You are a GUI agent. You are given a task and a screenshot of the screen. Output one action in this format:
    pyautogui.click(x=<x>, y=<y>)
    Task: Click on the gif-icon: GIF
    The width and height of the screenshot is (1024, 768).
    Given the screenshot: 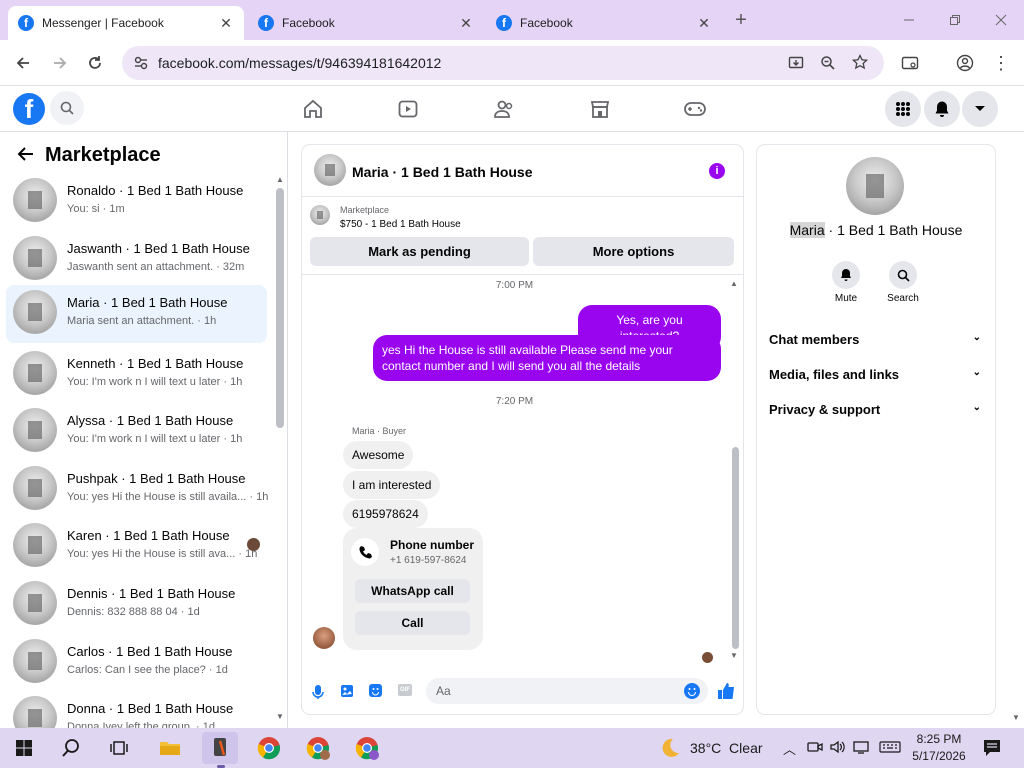 What is the action you would take?
    pyautogui.click(x=405, y=690)
    